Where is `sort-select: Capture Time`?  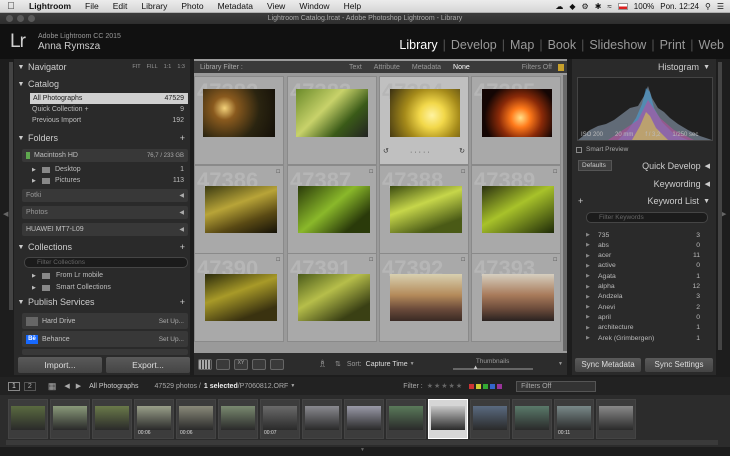
sort-select: Capture Time is located at coordinates (387, 364).